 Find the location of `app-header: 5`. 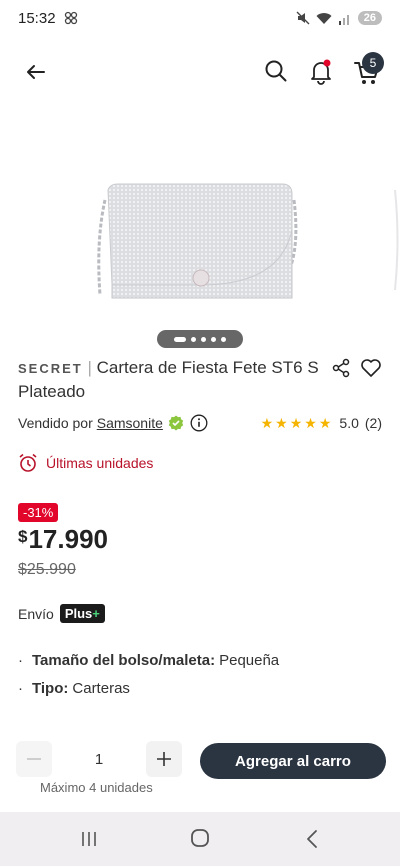

app-header: 5 is located at coordinates (200, 72).